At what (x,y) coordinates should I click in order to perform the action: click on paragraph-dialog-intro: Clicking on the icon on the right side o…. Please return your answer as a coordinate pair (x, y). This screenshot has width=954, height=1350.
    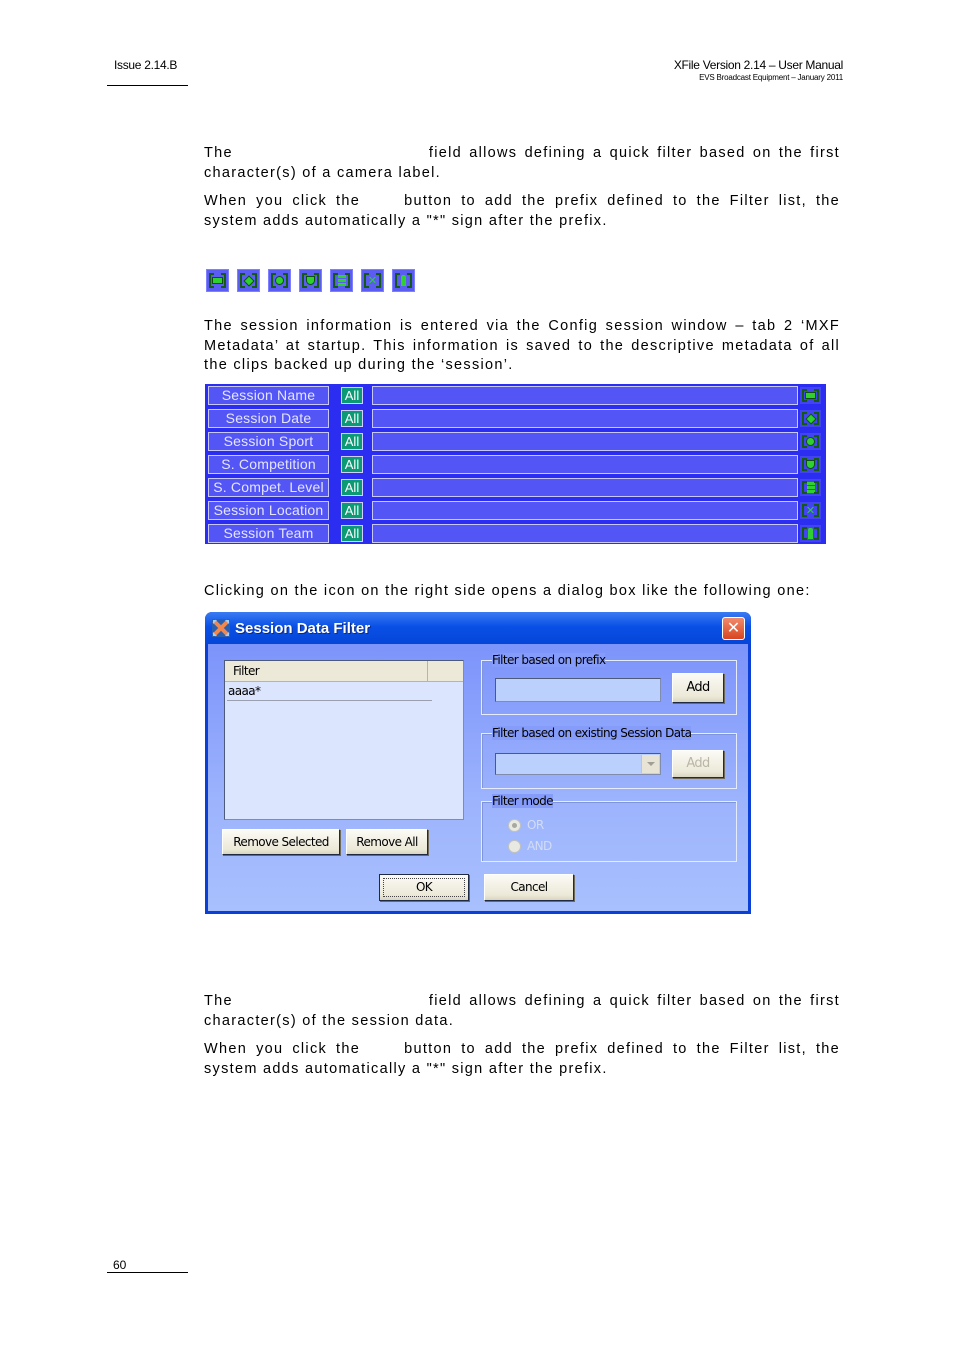
    Looking at the image, I should click on (507, 591).